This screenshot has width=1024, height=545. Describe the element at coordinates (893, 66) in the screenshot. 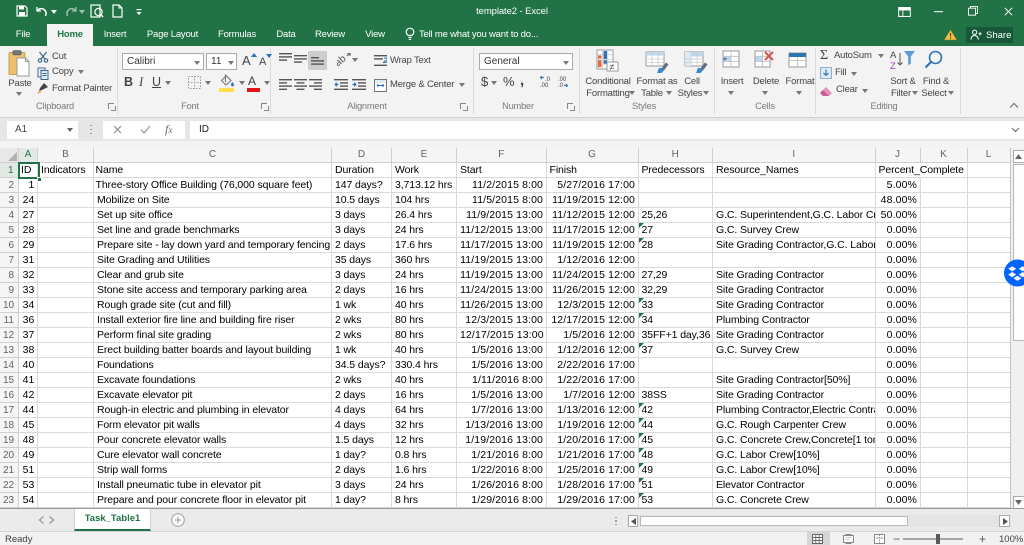

I see `svg-text: Z` at that location.